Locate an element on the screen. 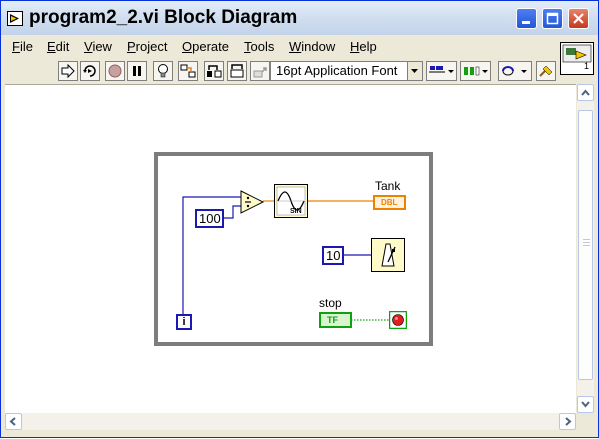 This screenshot has height=439, width=599. horizontal-scrollbar is located at coordinates (290, 421).